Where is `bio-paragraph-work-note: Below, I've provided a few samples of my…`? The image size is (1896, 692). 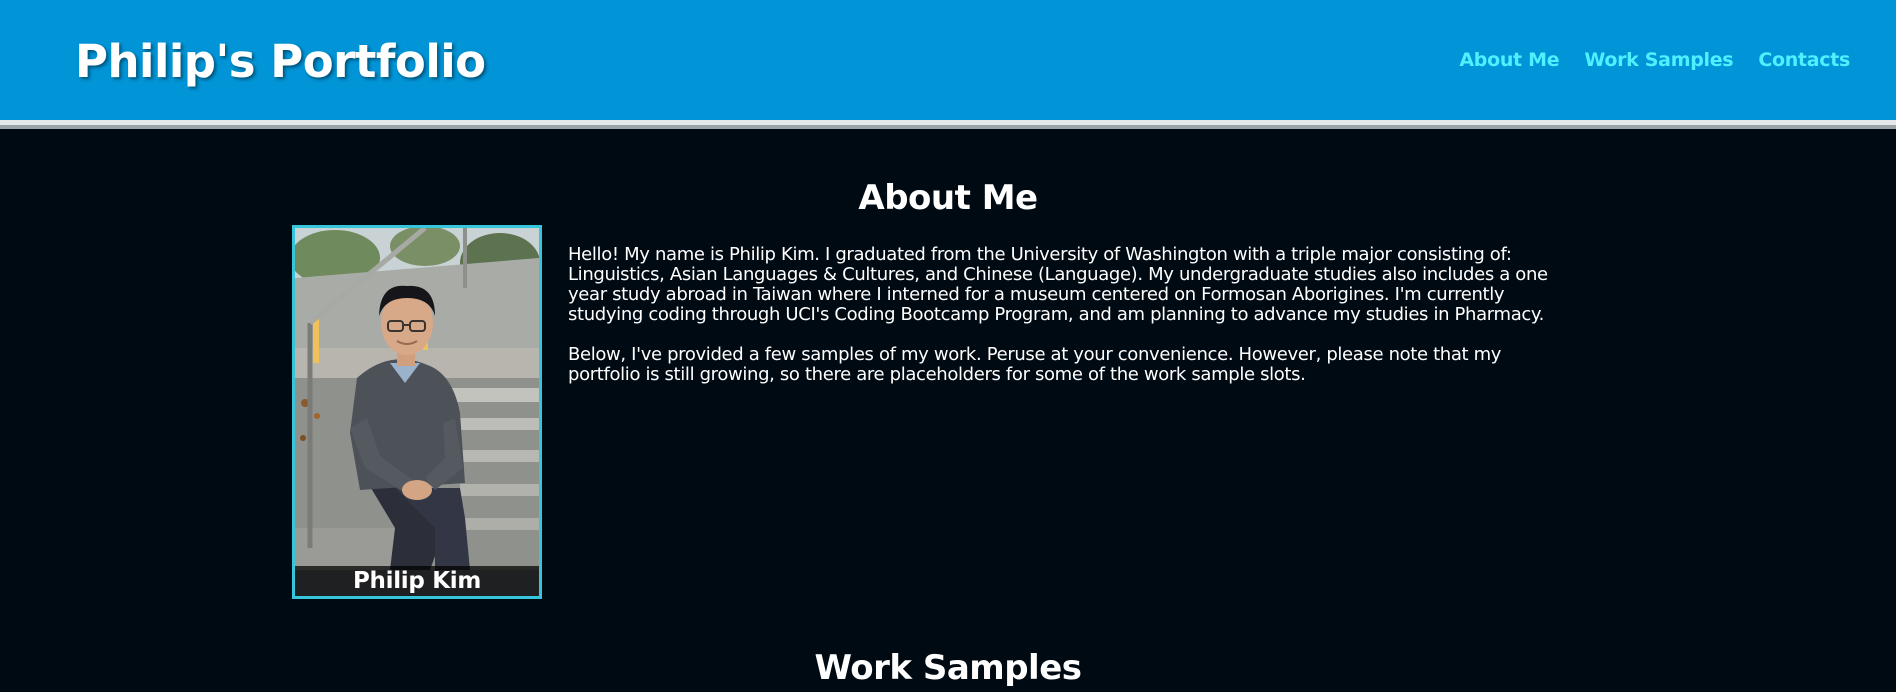 bio-paragraph-work-note: Below, I've provided a few samples of my… is located at coordinates (1035, 364).